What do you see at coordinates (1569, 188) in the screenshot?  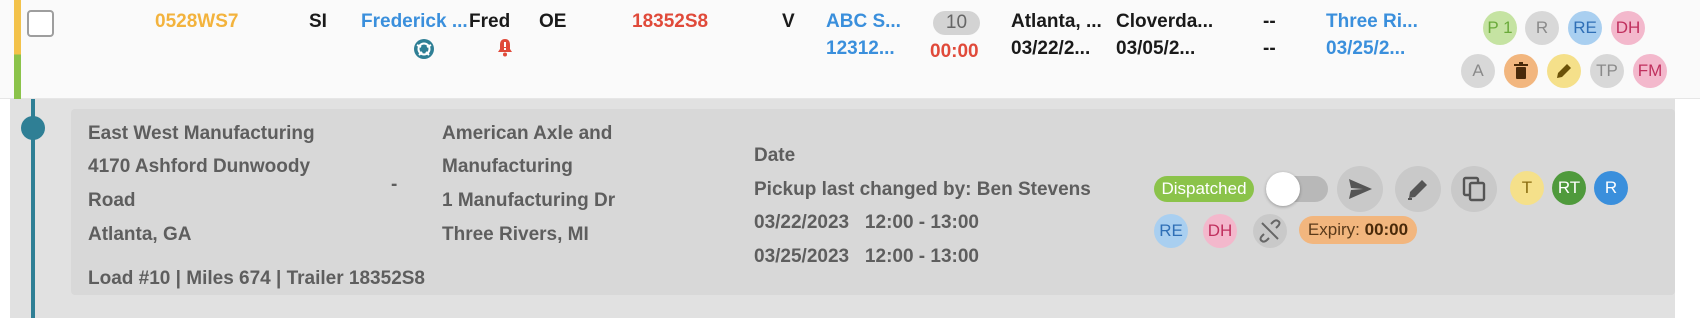 I see `badge-rt: RT` at bounding box center [1569, 188].